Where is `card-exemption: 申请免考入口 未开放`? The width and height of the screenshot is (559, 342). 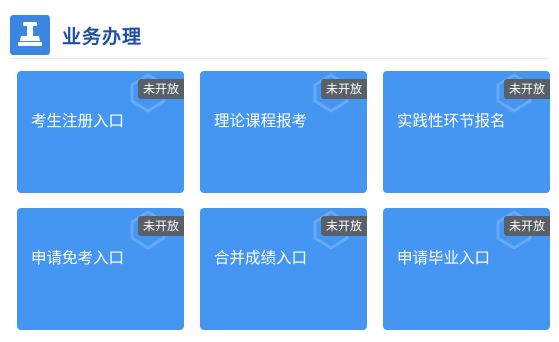
card-exemption: 申请免考入口 未开放 is located at coordinates (100, 269).